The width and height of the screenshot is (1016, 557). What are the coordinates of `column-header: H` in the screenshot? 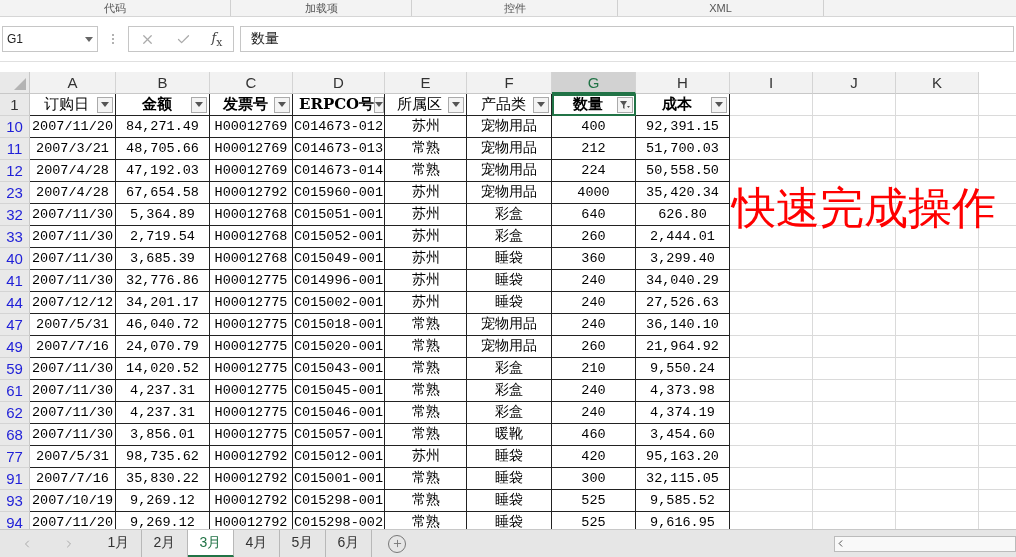 It's located at (683, 83).